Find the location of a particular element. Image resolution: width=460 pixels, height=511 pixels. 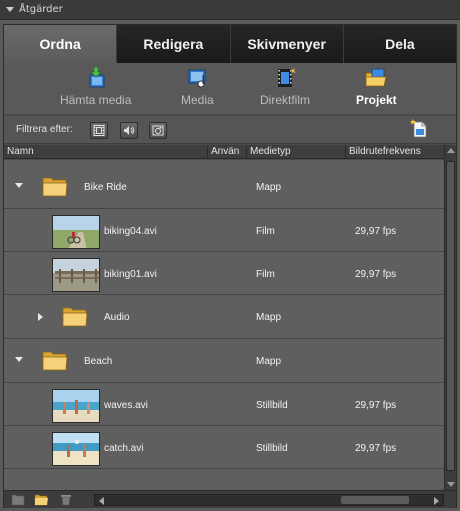

organize-toolbar: Hämta media Media Direktfilm Projekt is located at coordinates (230, 89).